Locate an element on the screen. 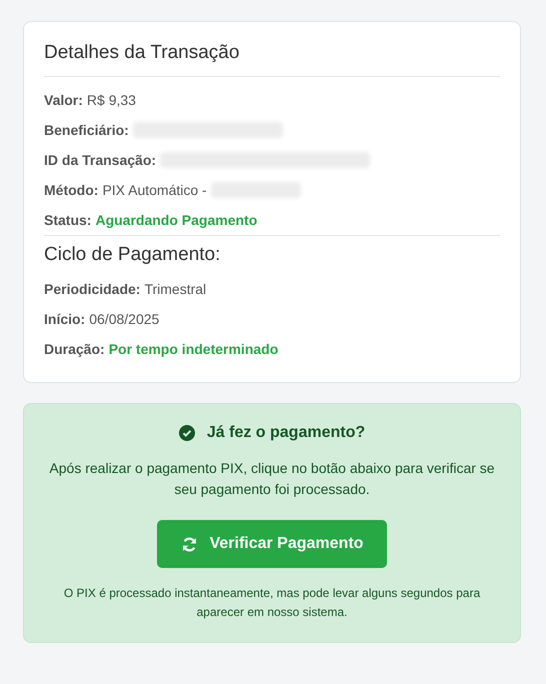  field-value: Por tempo indeterminado is located at coordinates (193, 349).